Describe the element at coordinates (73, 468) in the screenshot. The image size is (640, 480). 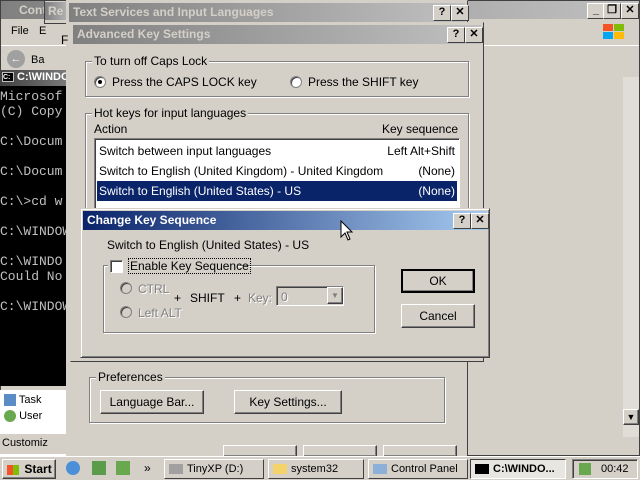
I see `quick-launch-ie-icon` at that location.